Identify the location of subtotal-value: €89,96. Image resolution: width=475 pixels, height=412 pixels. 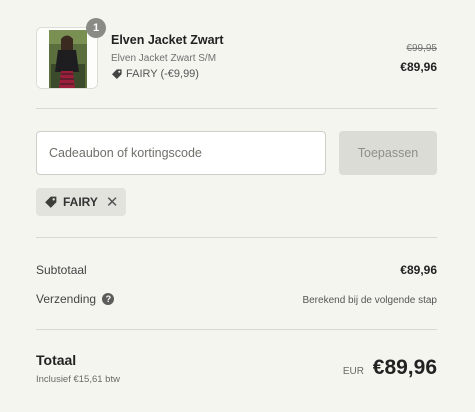
(418, 270).